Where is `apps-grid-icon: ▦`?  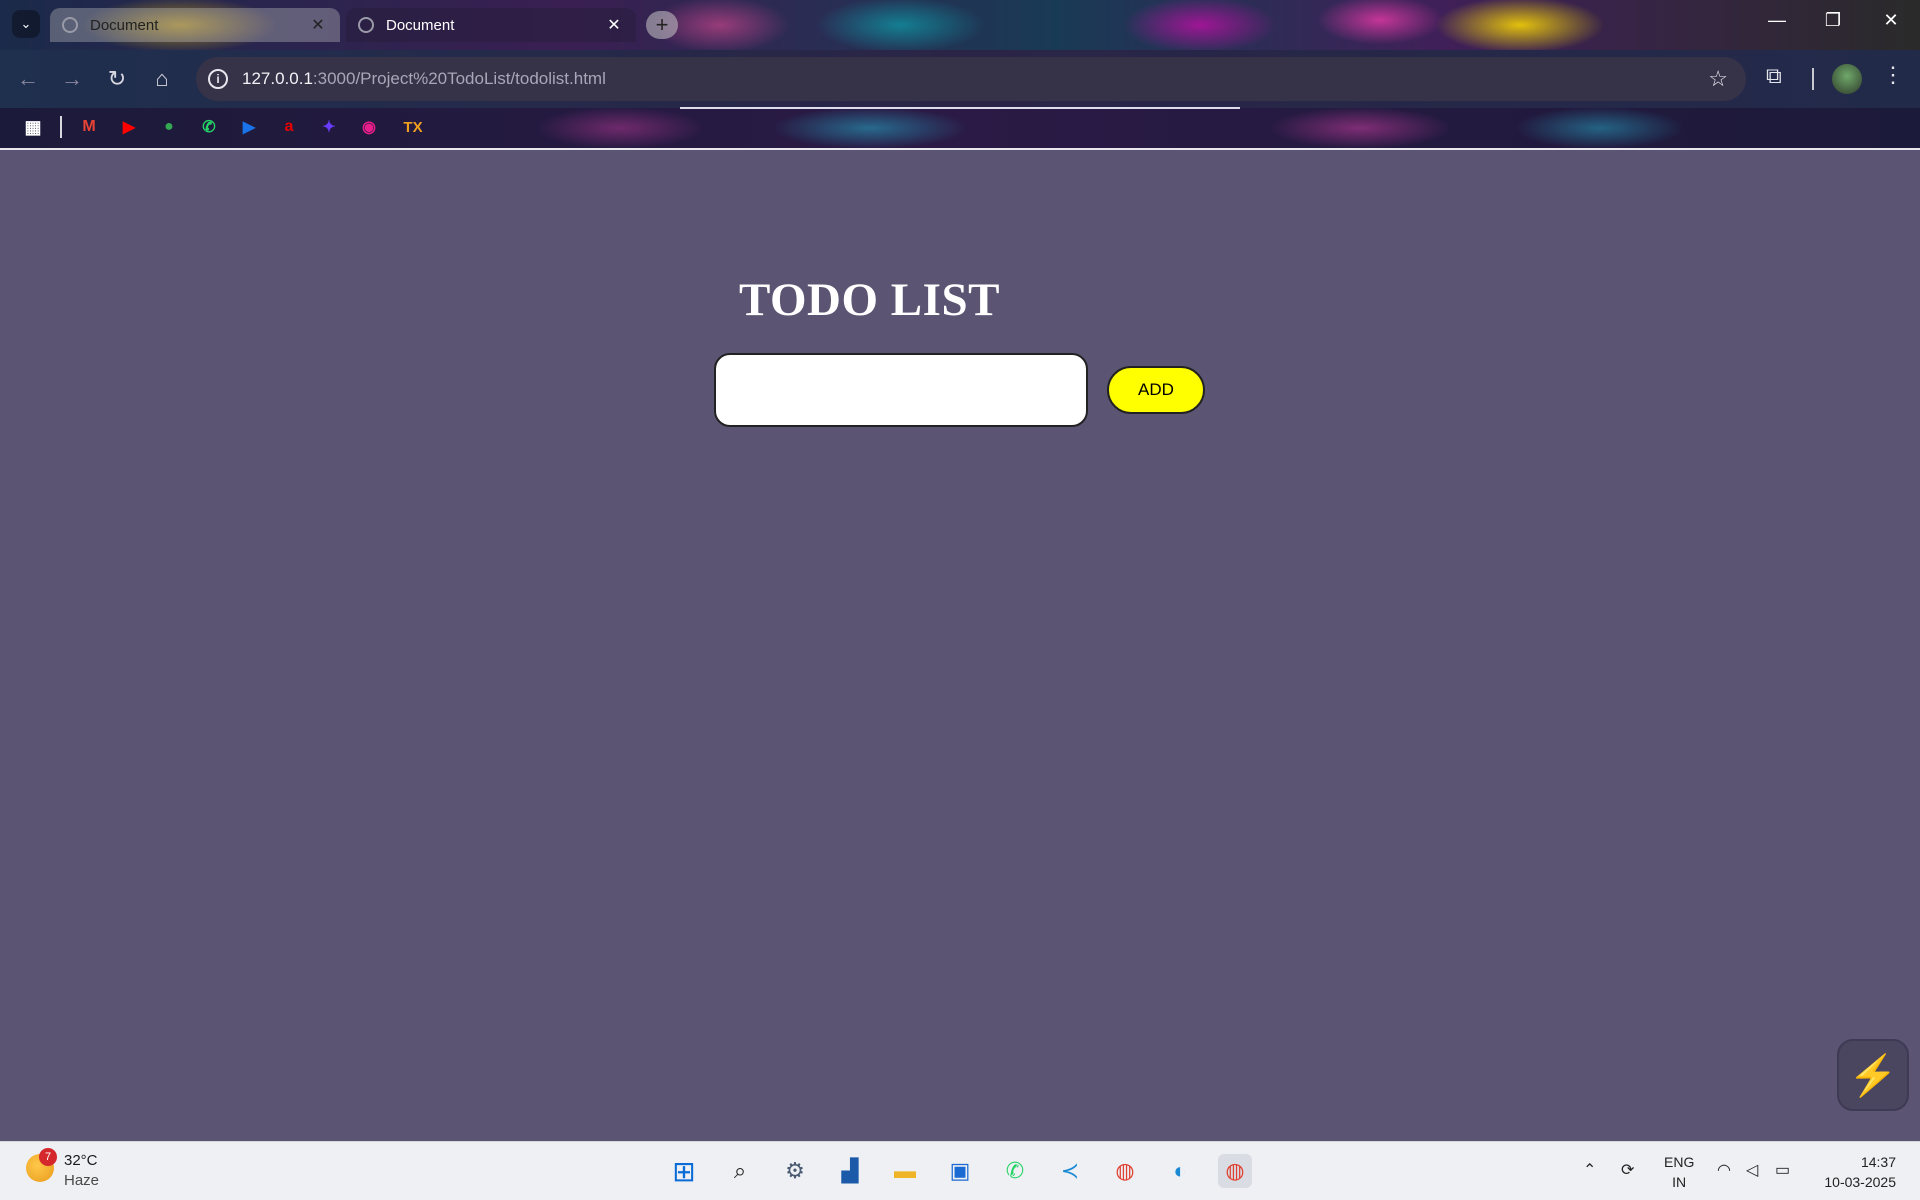 apps-grid-icon: ▦ is located at coordinates (33, 127).